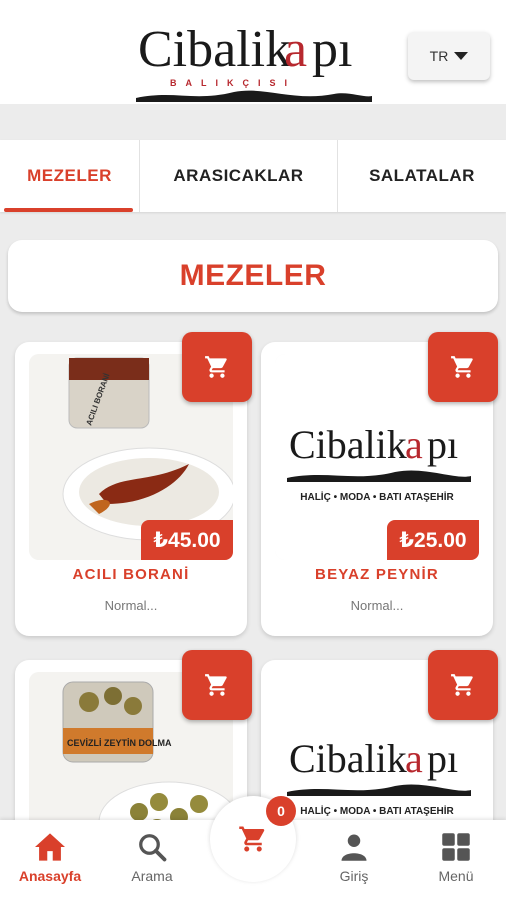 Image resolution: width=506 pixels, height=900 pixels. What do you see at coordinates (239, 176) in the screenshot?
I see `tab-arasicaklar: ARASICAKLAR` at bounding box center [239, 176].